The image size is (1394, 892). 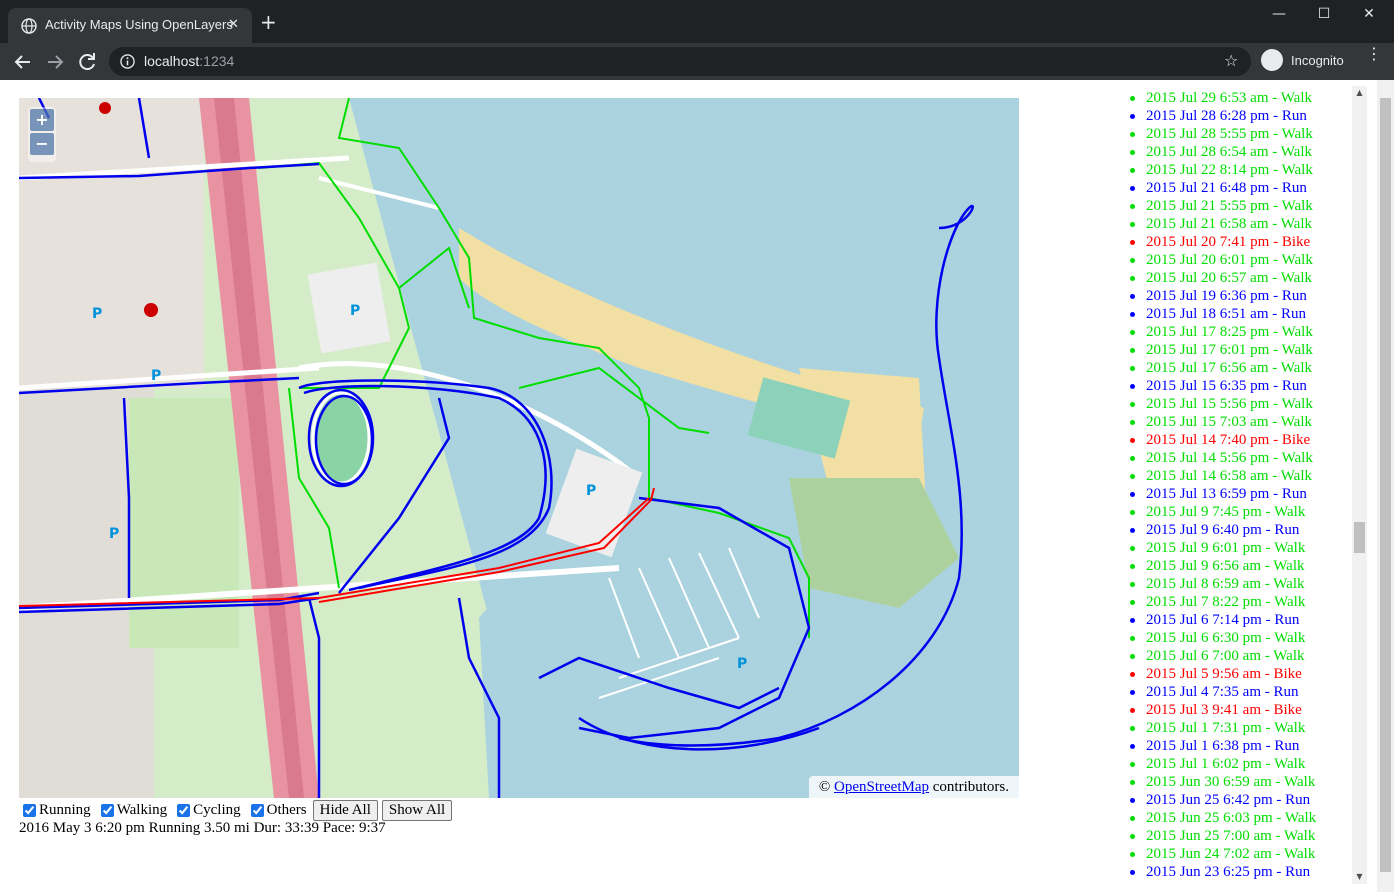 What do you see at coordinates (29, 26) in the screenshot?
I see `globe-icon` at bounding box center [29, 26].